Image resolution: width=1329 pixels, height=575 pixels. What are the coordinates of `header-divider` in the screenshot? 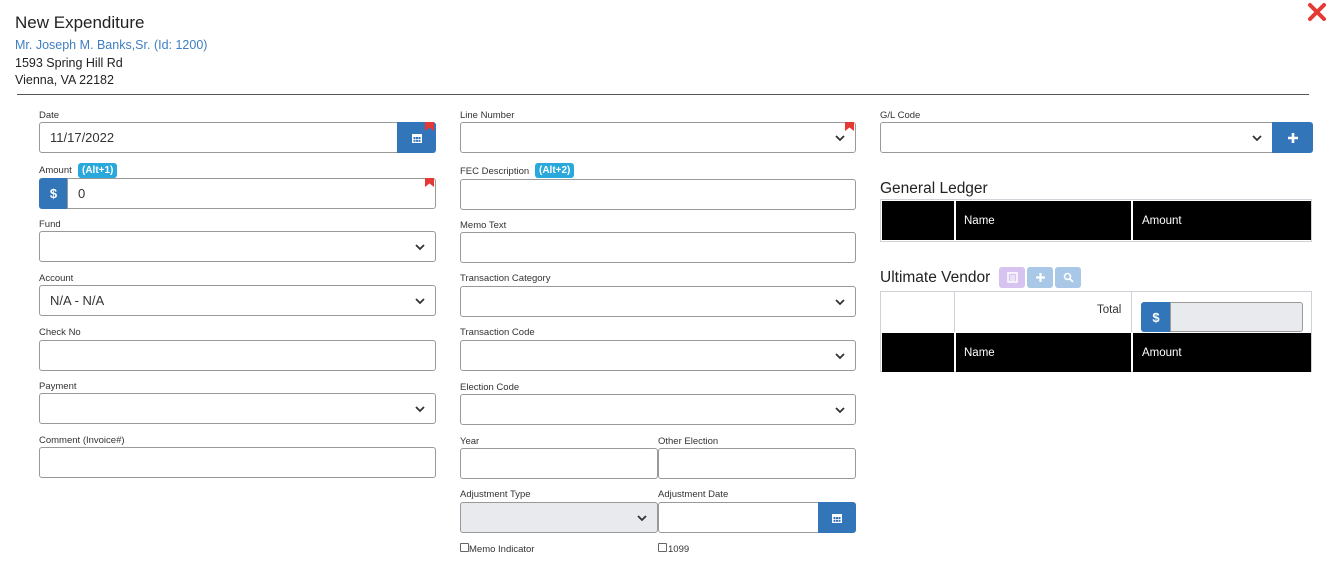 It's located at (663, 94).